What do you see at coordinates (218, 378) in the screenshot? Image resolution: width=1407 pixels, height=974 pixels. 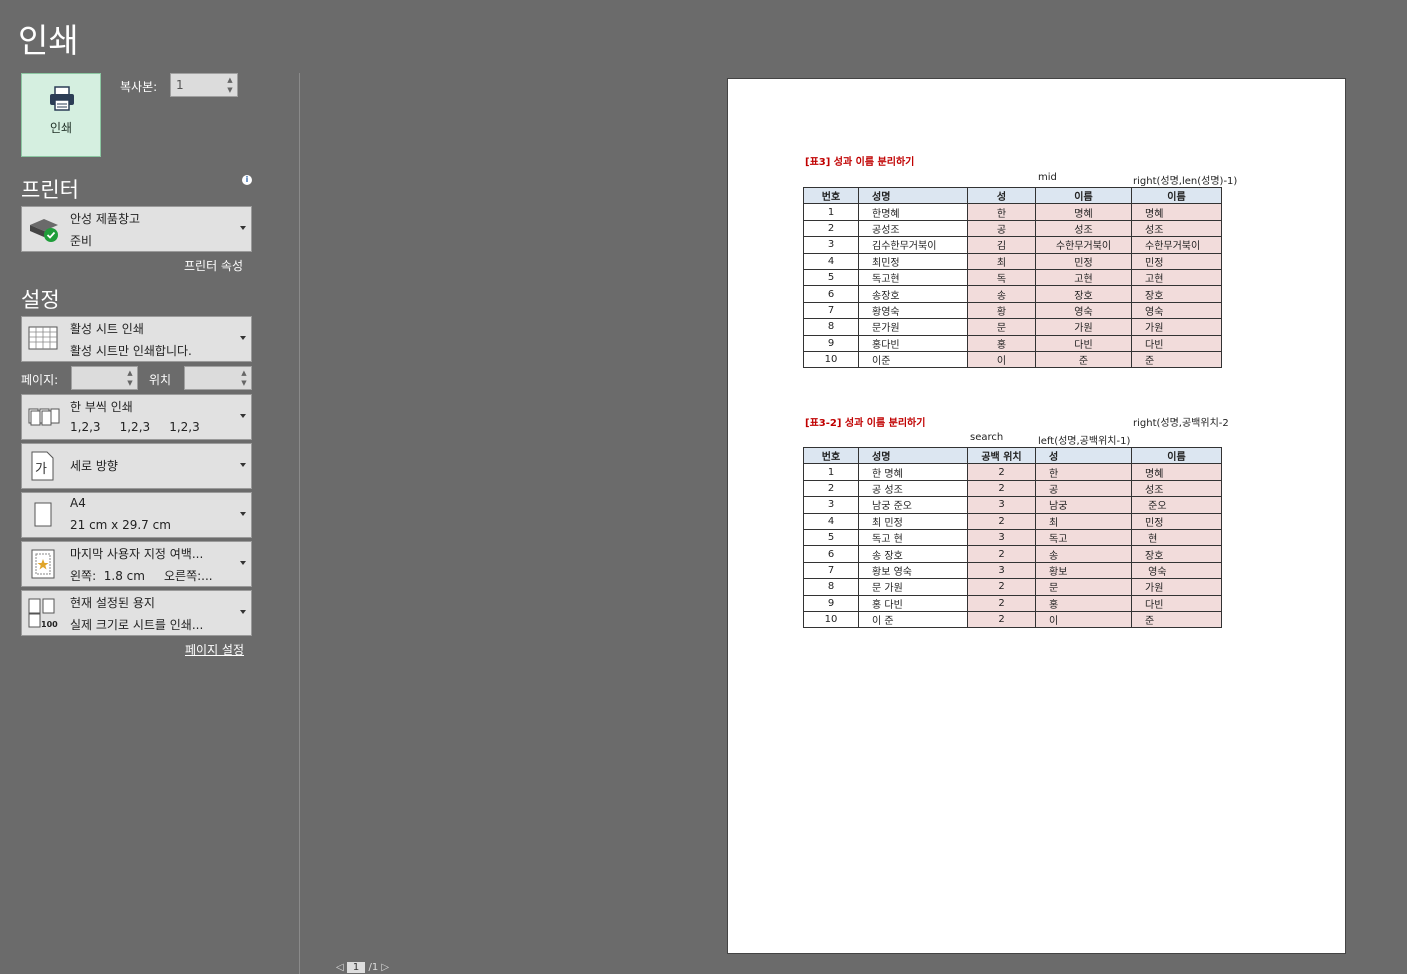 I see `pages-to-input: ▲ ▼` at bounding box center [218, 378].